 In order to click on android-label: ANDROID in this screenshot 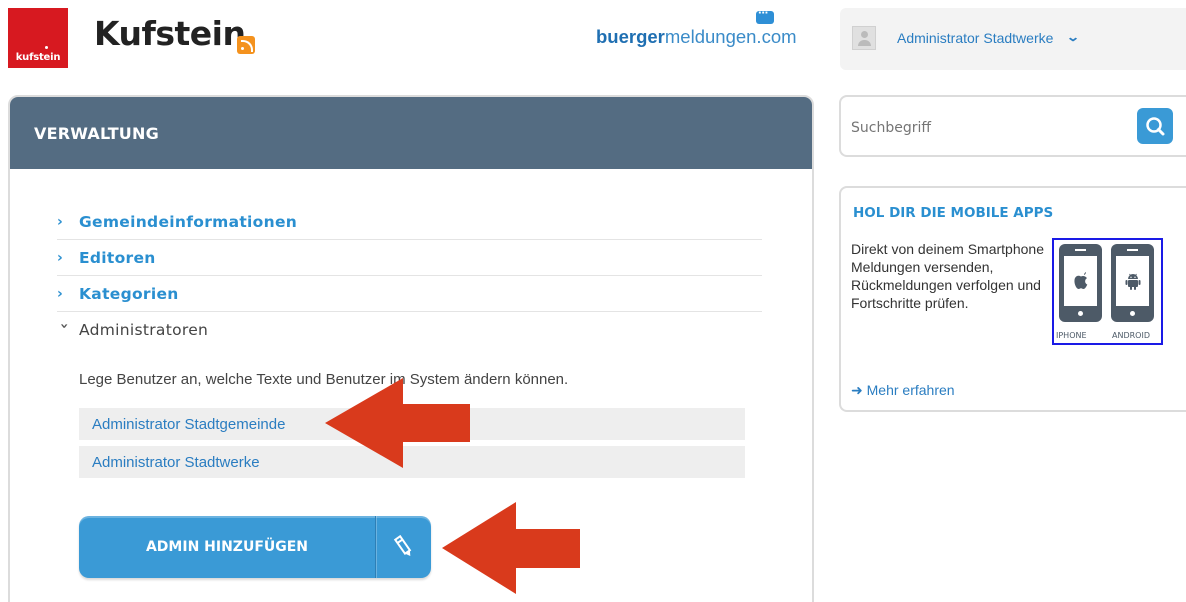, I will do `click(1131, 335)`.